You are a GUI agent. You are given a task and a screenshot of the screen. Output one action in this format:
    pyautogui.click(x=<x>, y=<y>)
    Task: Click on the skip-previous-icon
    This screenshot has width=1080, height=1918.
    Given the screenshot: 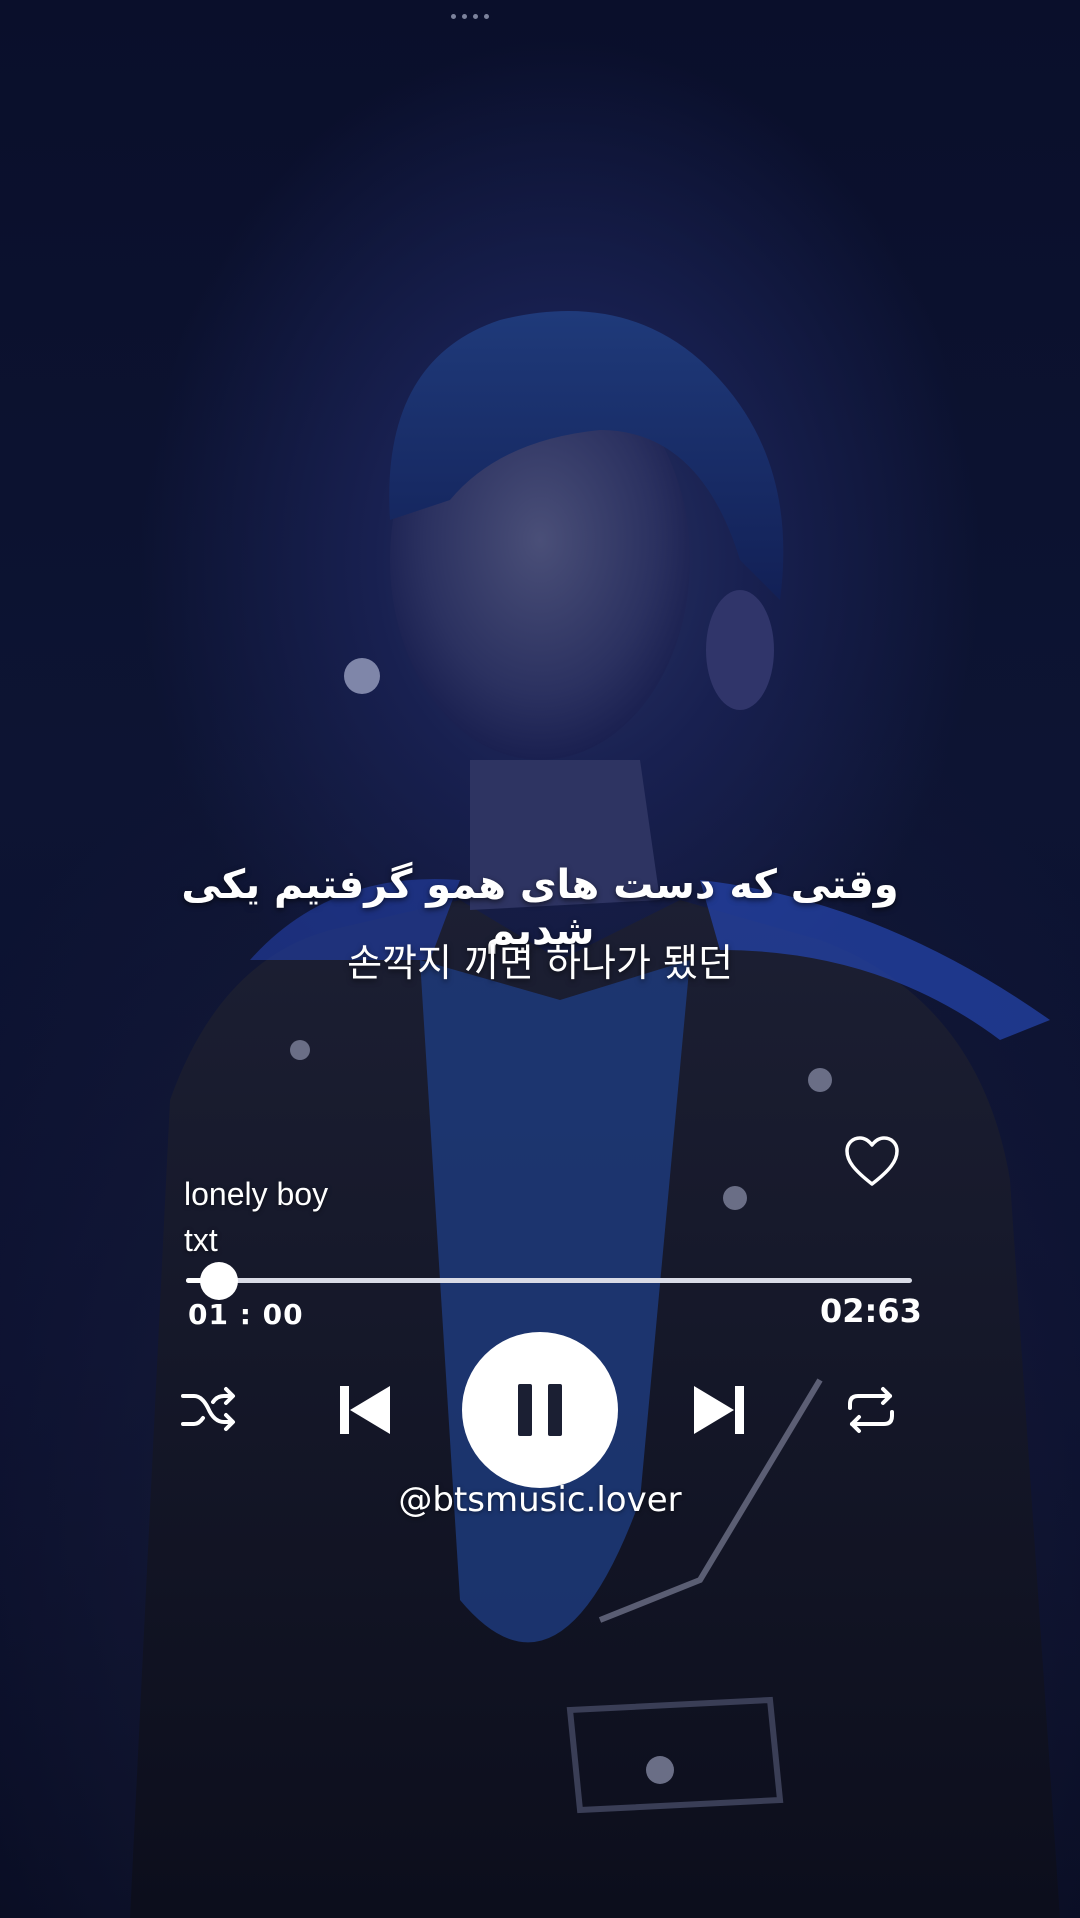 What is the action you would take?
    pyautogui.click(x=365, y=1410)
    